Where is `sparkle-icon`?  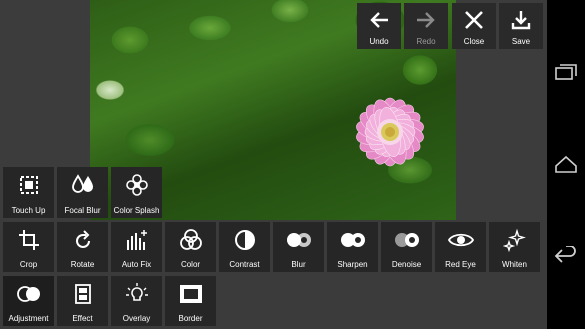 sparkle-icon is located at coordinates (514, 240).